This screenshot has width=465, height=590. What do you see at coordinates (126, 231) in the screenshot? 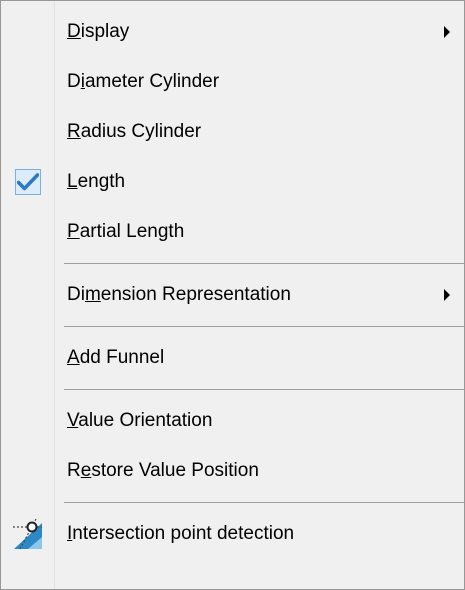
I see `menu-item-label: Partial Length` at bounding box center [126, 231].